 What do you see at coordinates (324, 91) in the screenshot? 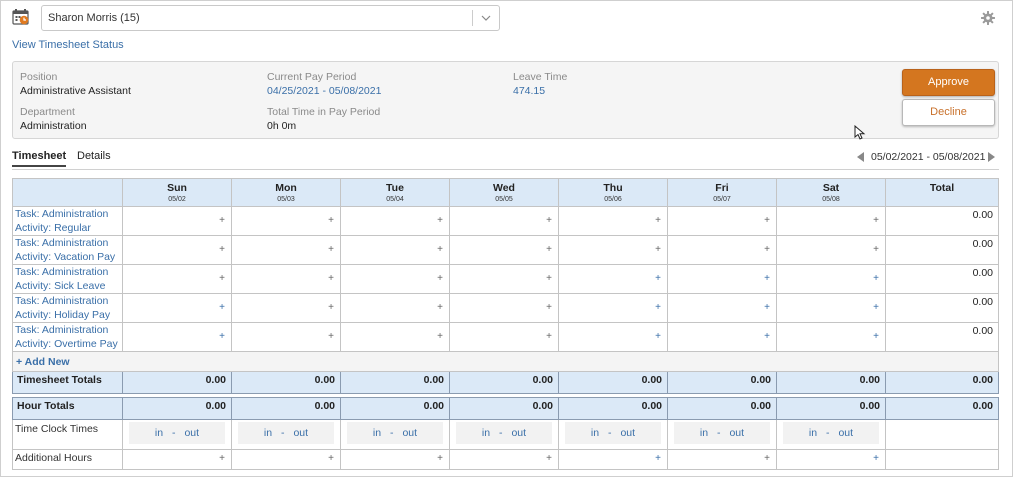
I see `pay-period-value: 04/25/2021 - 05/08/2021` at bounding box center [324, 91].